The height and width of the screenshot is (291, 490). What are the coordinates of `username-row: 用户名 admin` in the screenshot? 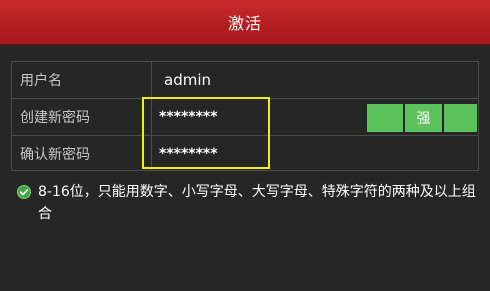 It's located at (245, 80).